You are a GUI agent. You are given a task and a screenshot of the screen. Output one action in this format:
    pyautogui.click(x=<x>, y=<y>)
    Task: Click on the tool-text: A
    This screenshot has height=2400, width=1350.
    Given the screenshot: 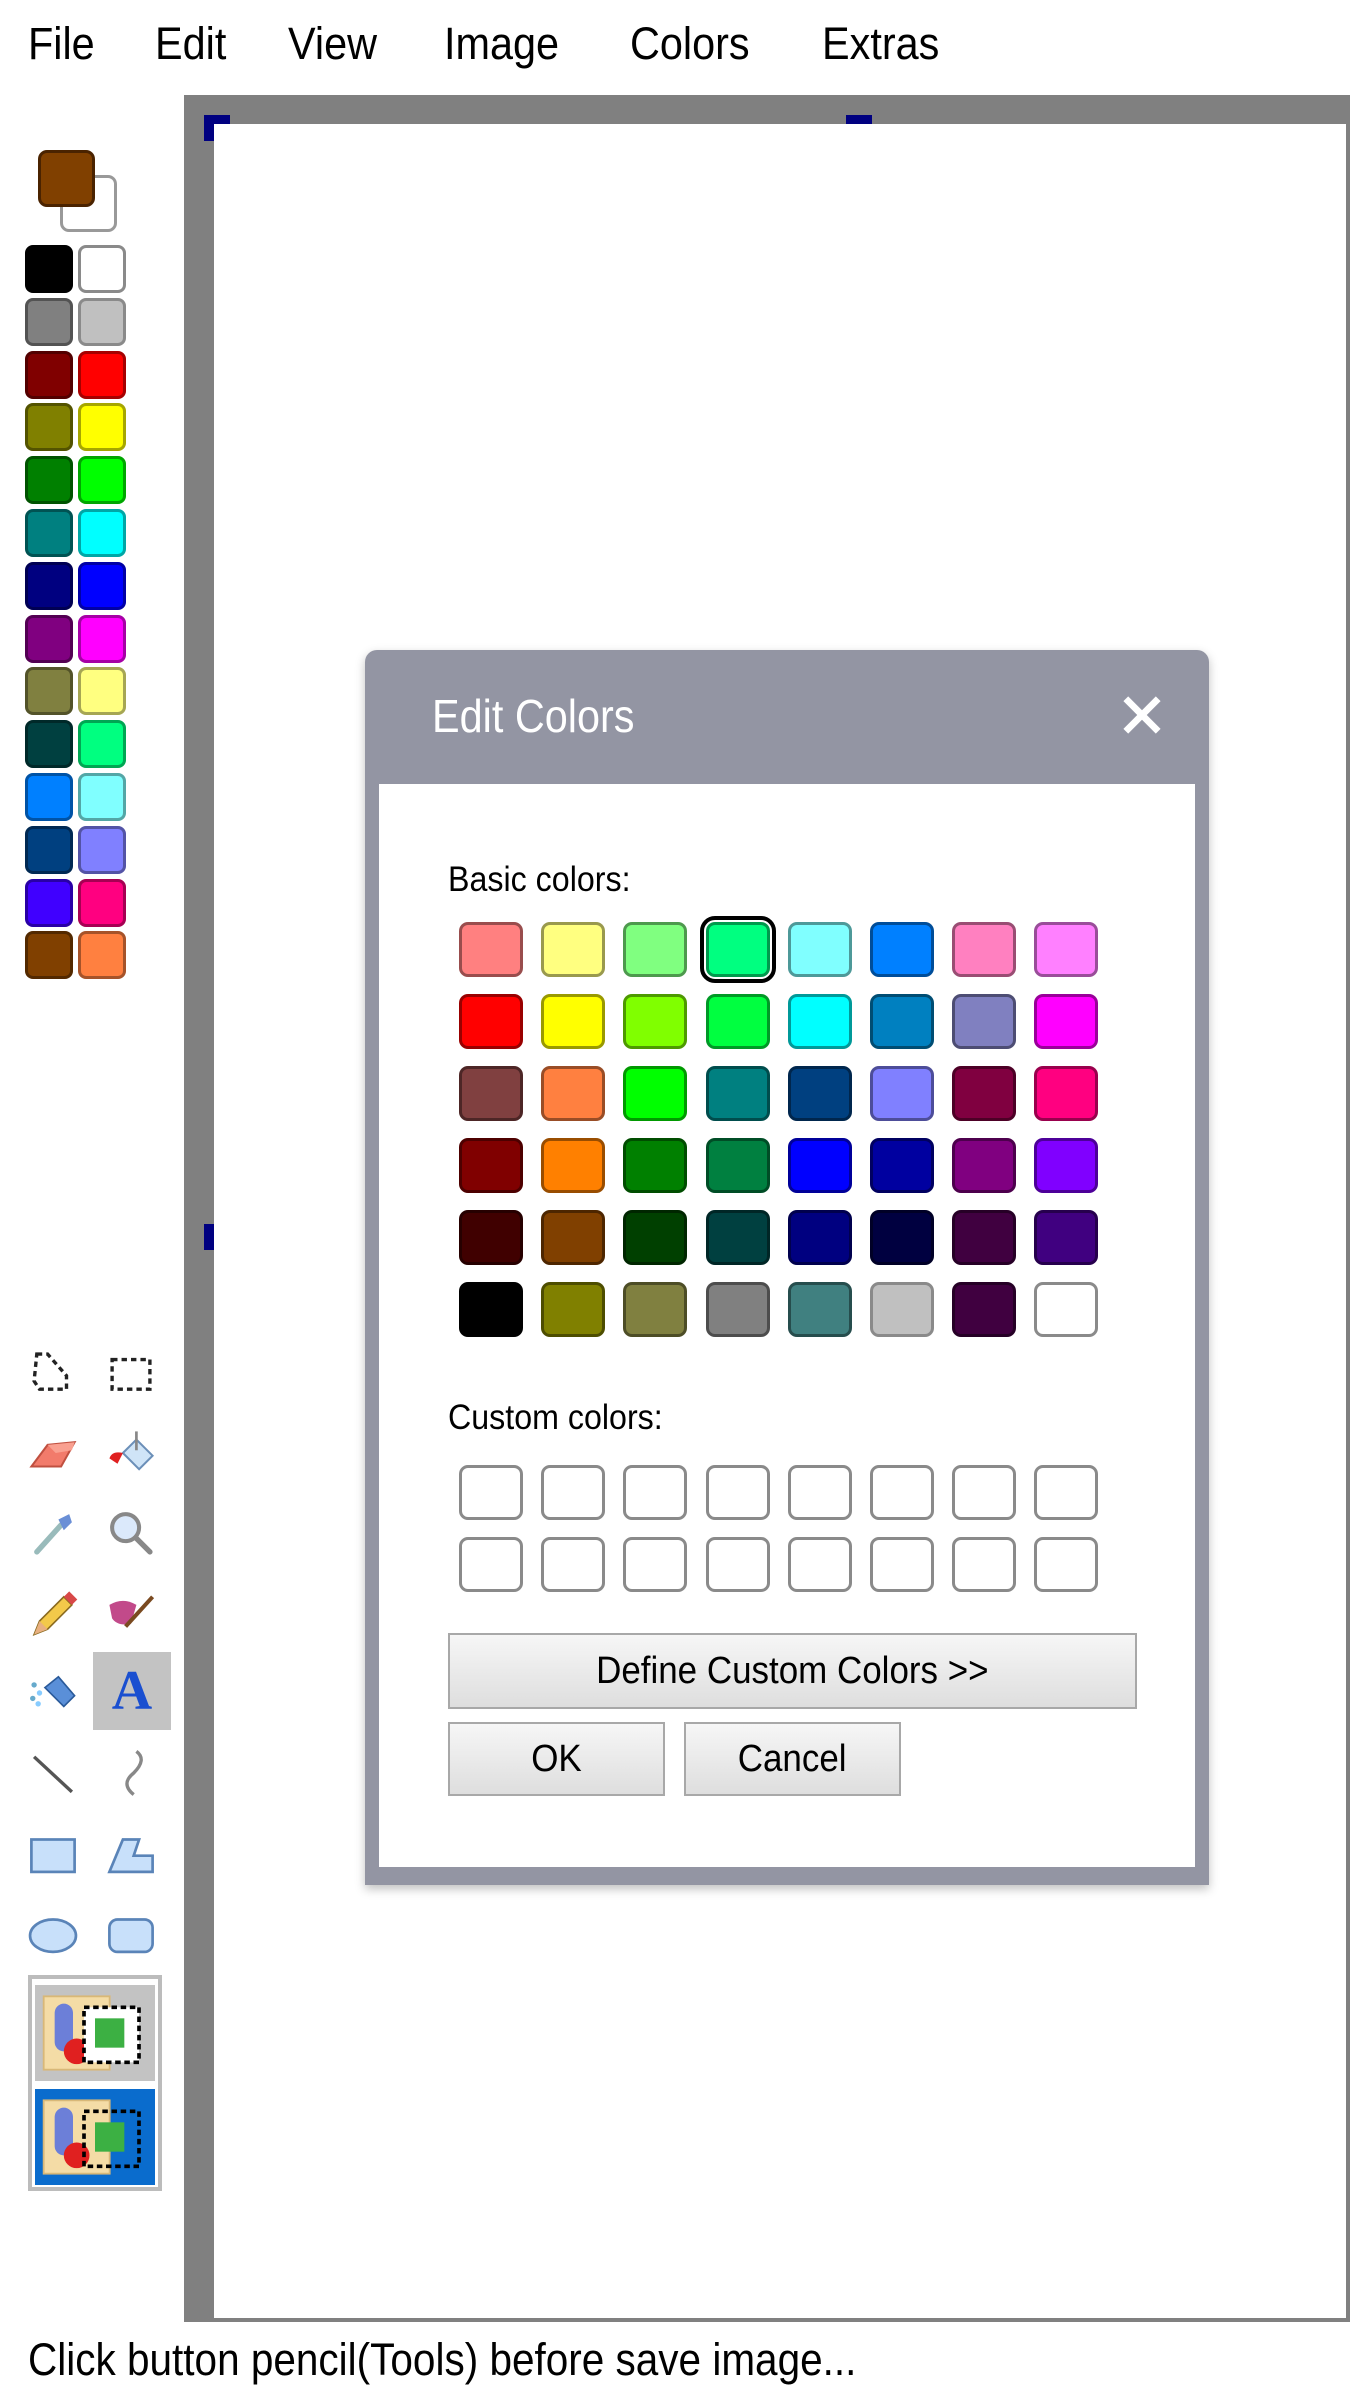 What is the action you would take?
    pyautogui.click(x=132, y=1691)
    